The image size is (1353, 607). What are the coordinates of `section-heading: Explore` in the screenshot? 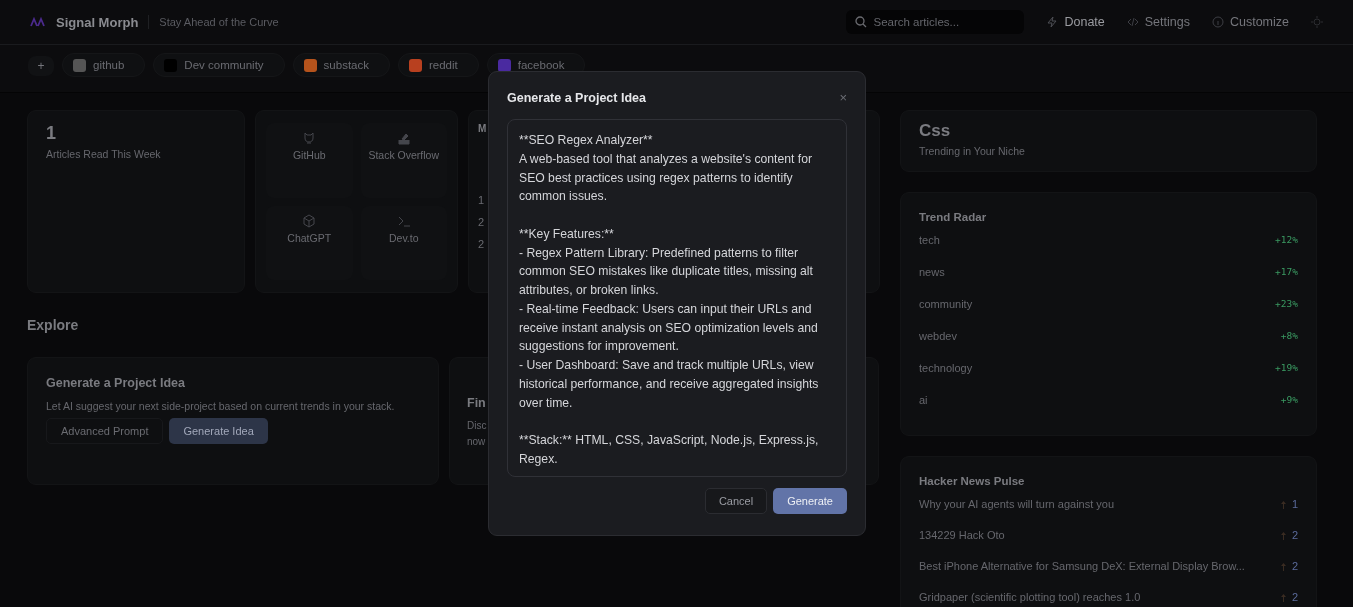 It's located at (53, 325).